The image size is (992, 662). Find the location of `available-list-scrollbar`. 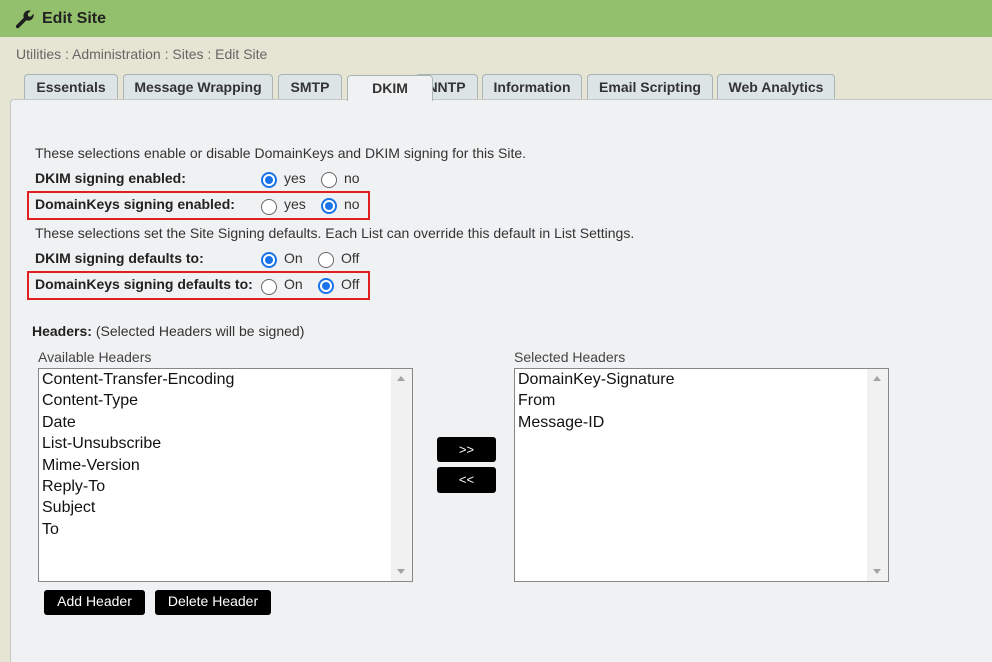

available-list-scrollbar is located at coordinates (401, 475).